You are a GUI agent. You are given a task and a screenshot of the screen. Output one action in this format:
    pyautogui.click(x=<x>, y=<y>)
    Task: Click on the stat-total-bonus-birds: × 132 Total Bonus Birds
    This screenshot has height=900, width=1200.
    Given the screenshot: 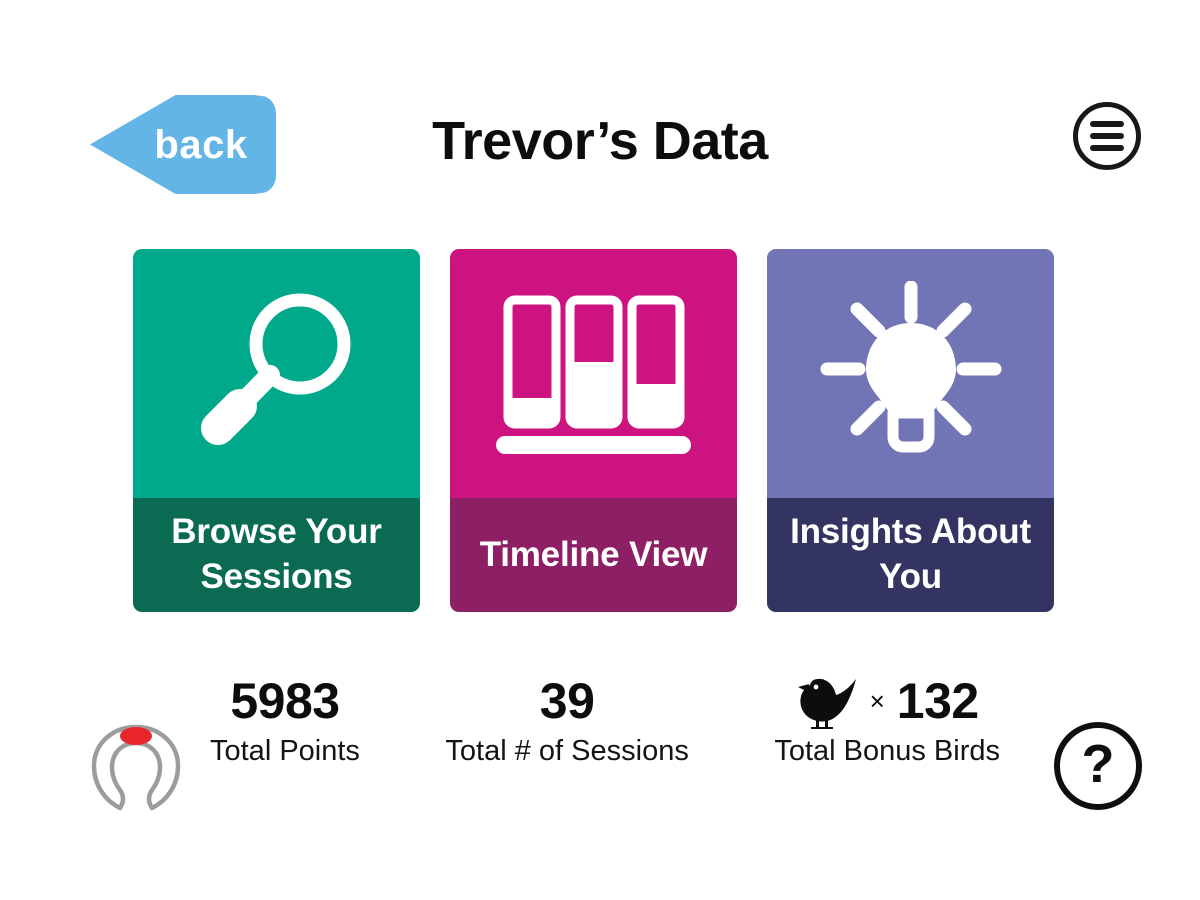 What is the action you would take?
    pyautogui.click(x=887, y=720)
    